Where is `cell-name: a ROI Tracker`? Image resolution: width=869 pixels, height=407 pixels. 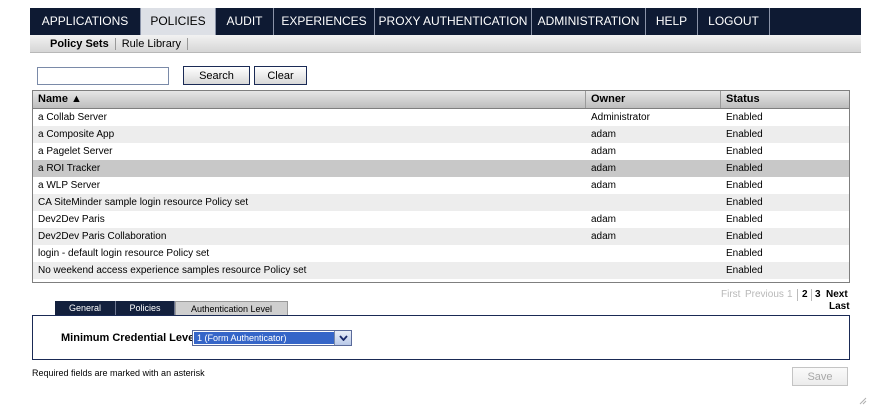
cell-name: a ROI Tracker is located at coordinates (69, 168).